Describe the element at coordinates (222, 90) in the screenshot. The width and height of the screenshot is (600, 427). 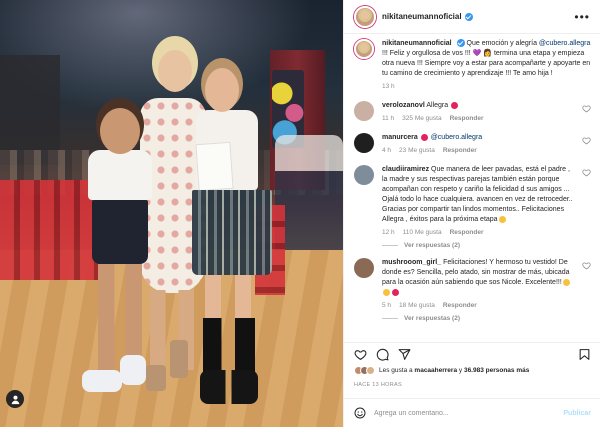
I see `girl-right-head` at that location.